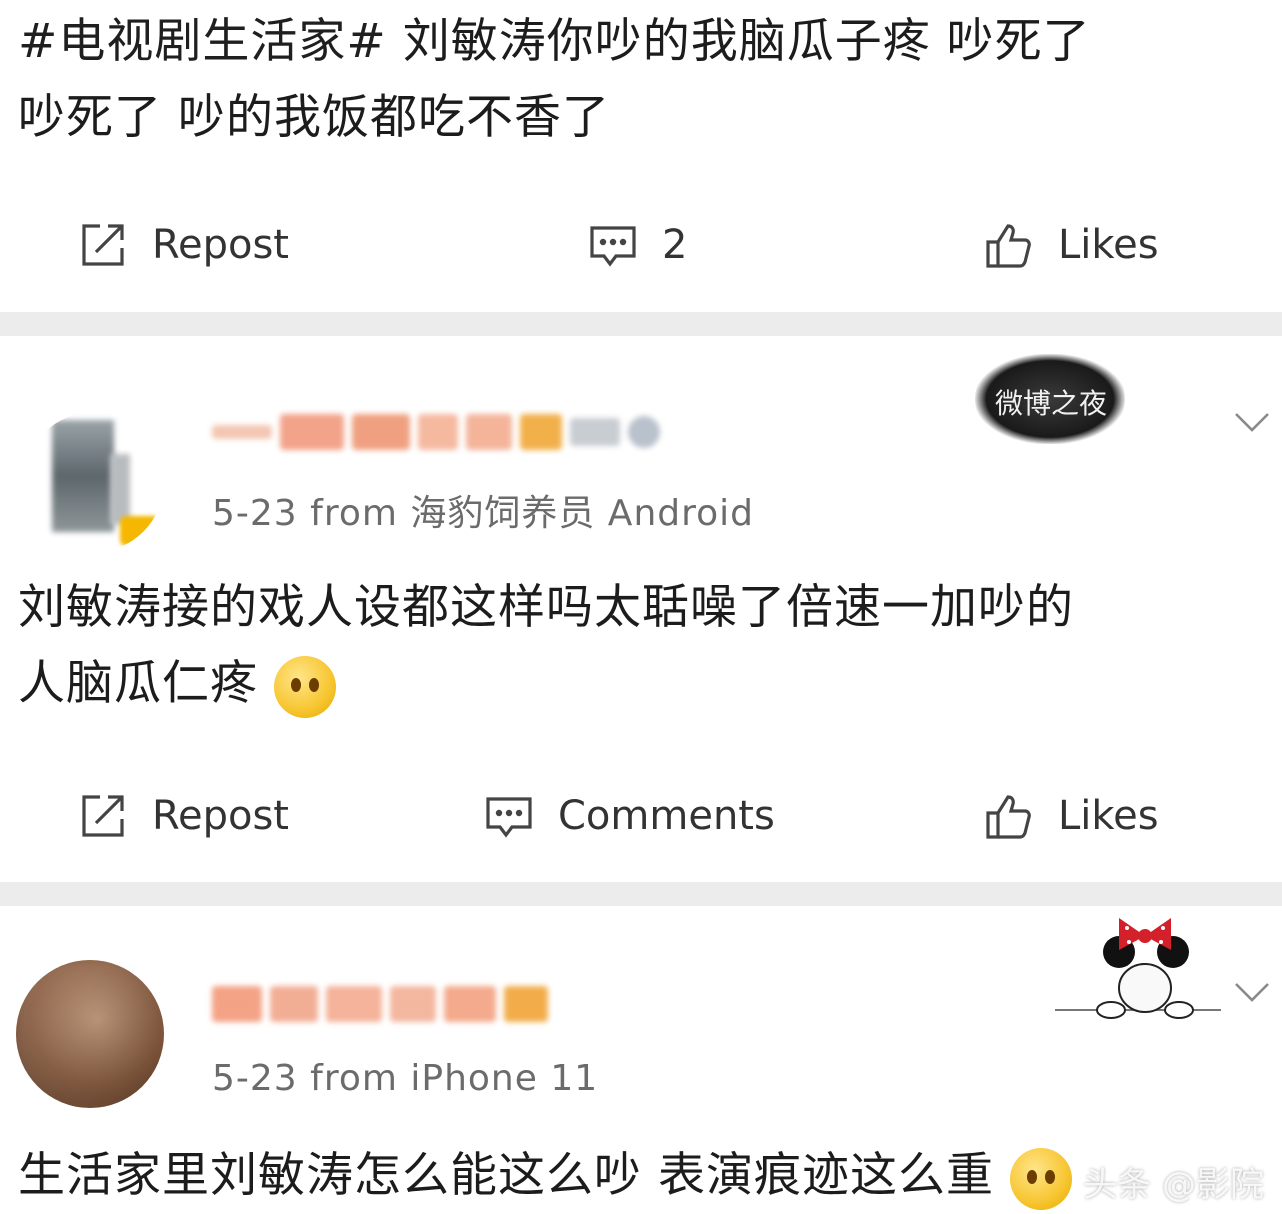  I want to click on comment-label: Comments, so click(666, 816).